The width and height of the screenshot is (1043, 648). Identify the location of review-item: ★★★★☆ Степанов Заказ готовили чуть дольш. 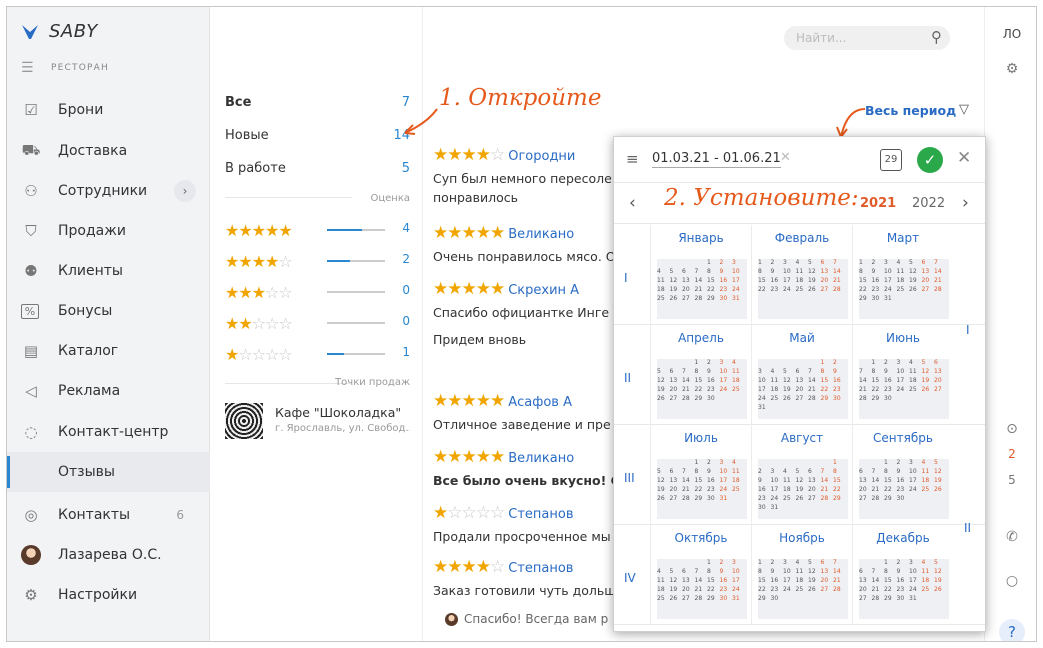
(528, 578).